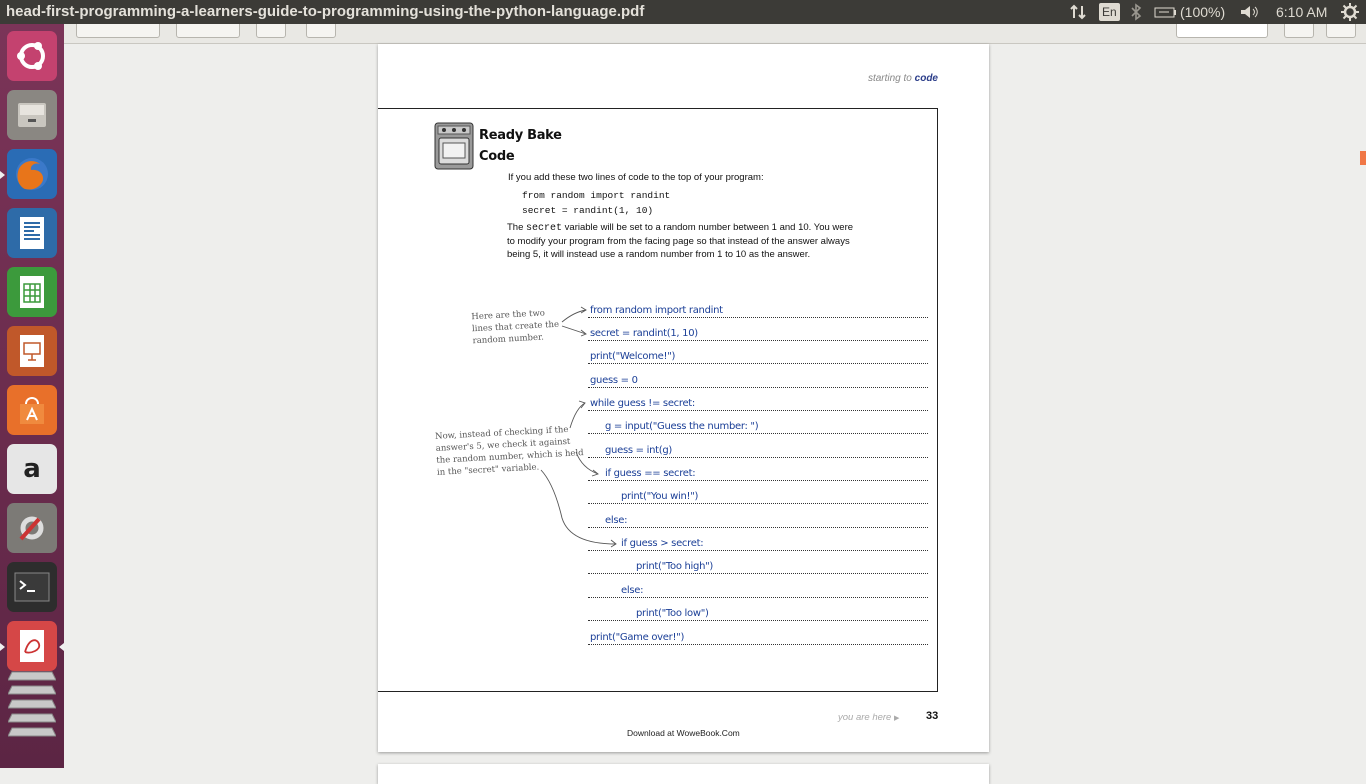 This screenshot has width=1366, height=784. Describe the element at coordinates (32, 587) in the screenshot. I see `terminal-icon` at that location.